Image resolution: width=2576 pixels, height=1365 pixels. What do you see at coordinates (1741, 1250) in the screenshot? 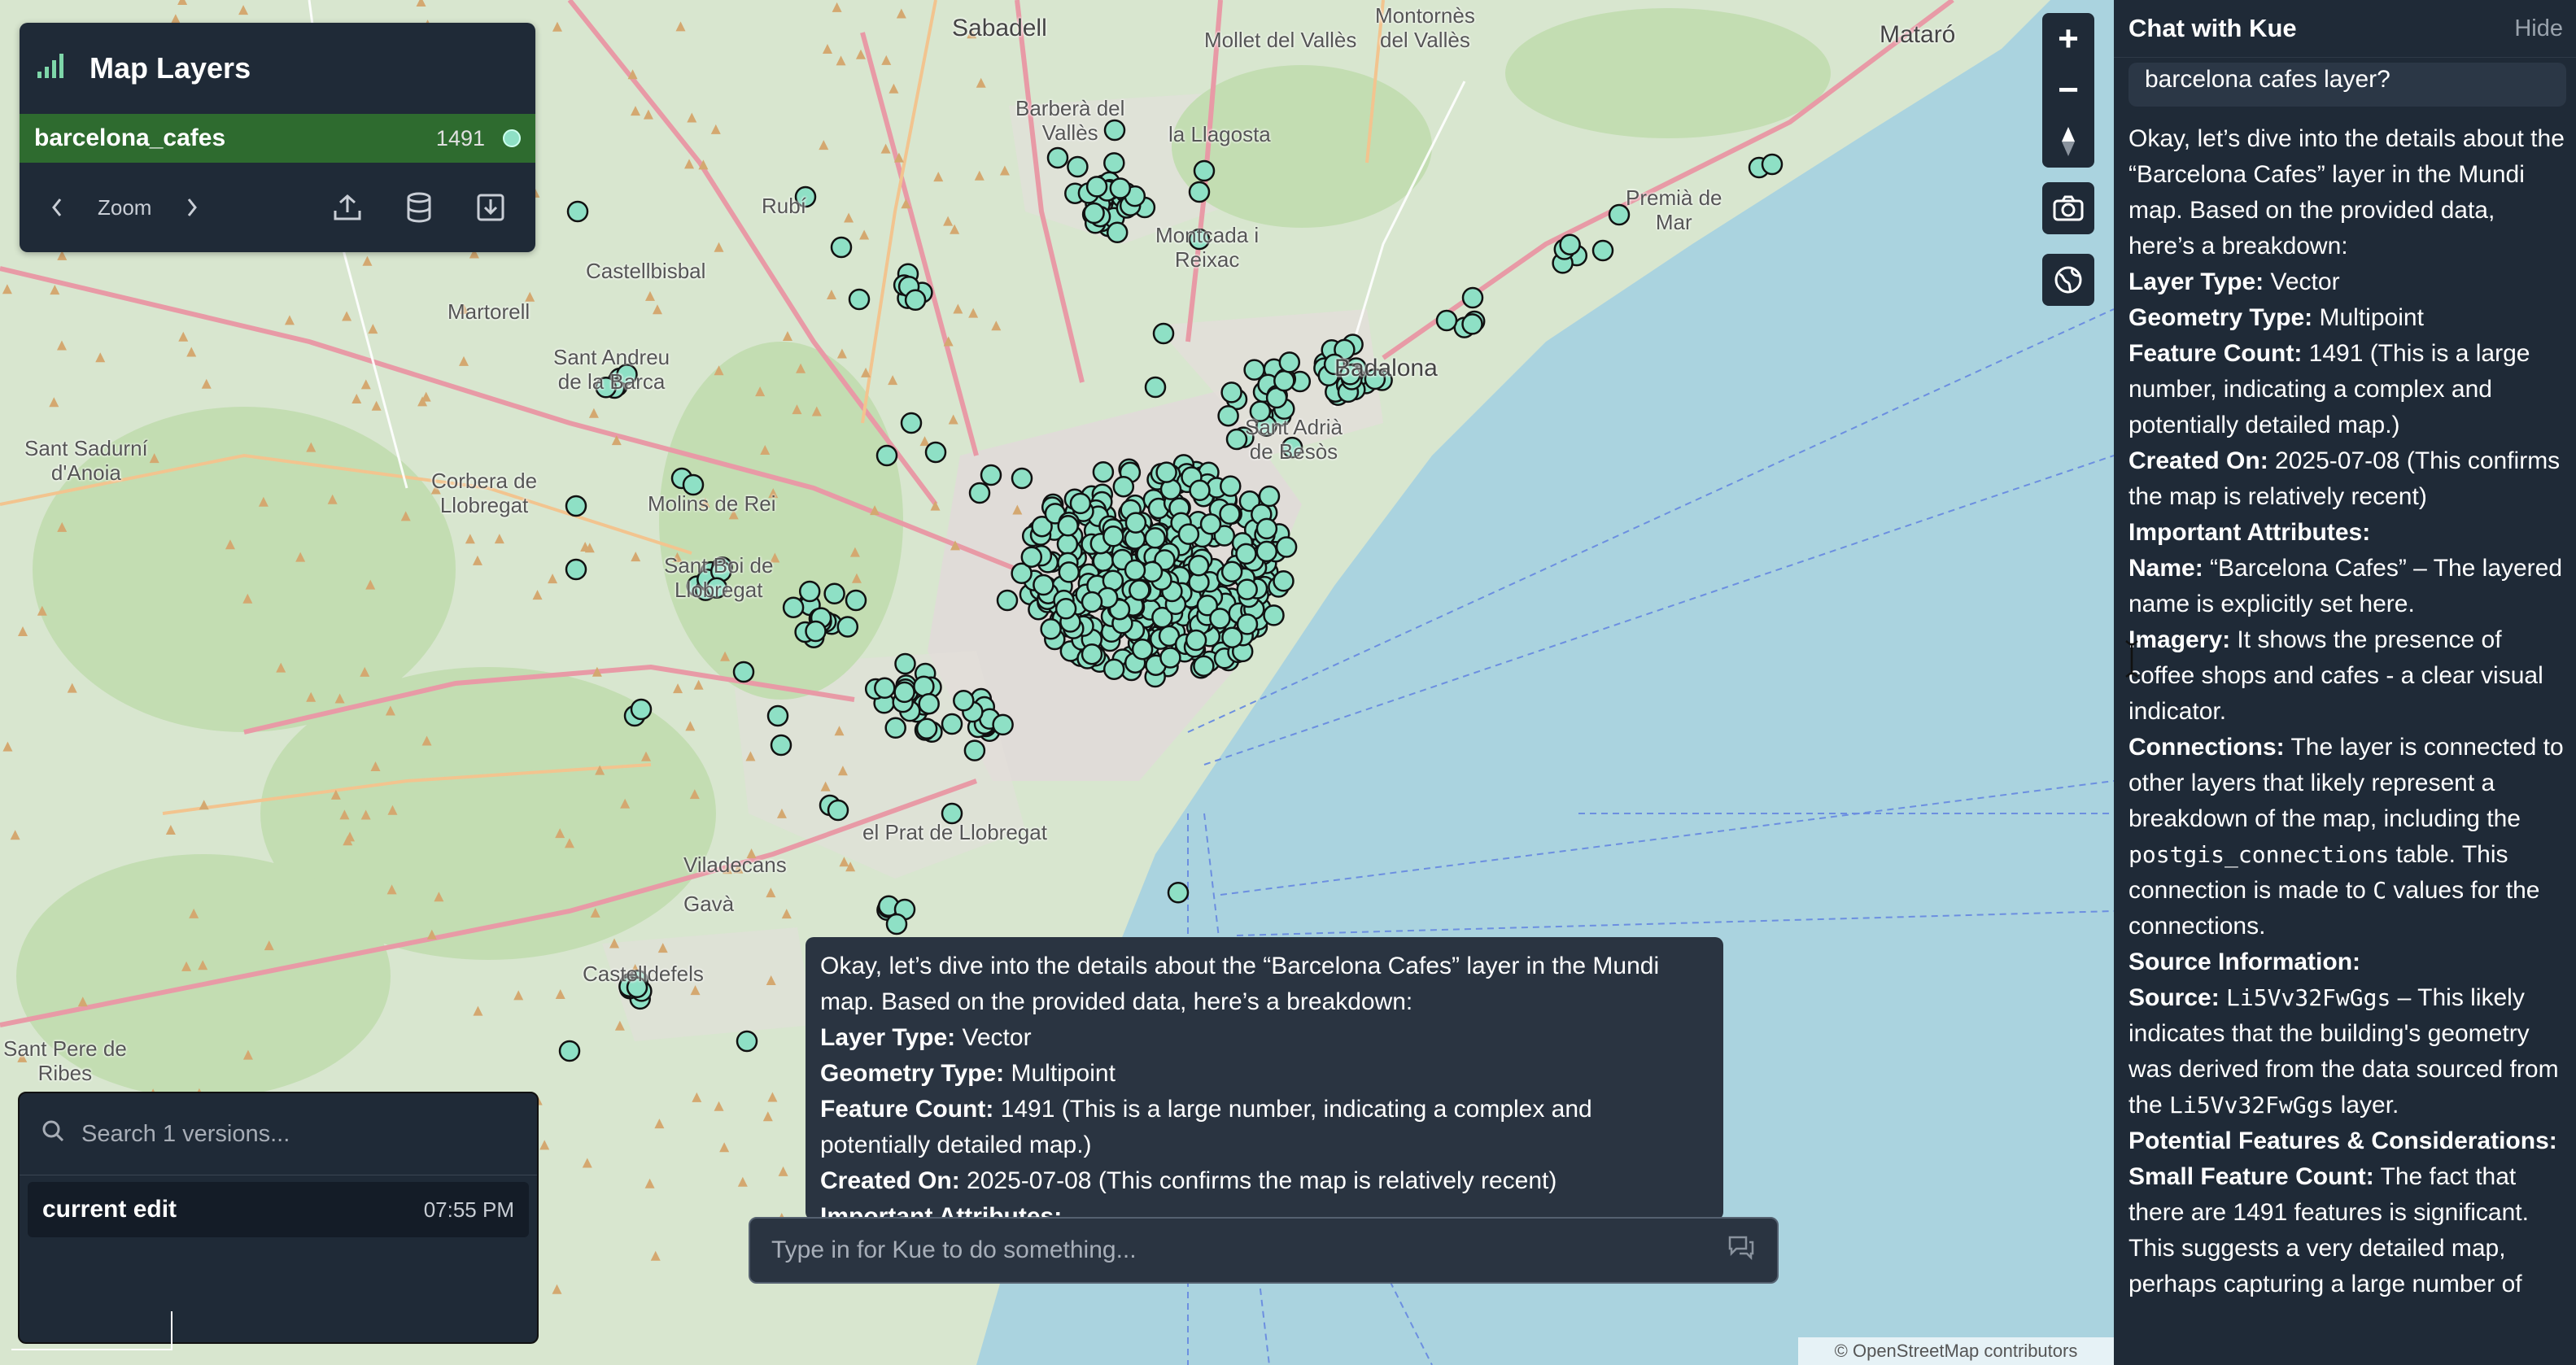
I see `chat-send-icon` at bounding box center [1741, 1250].